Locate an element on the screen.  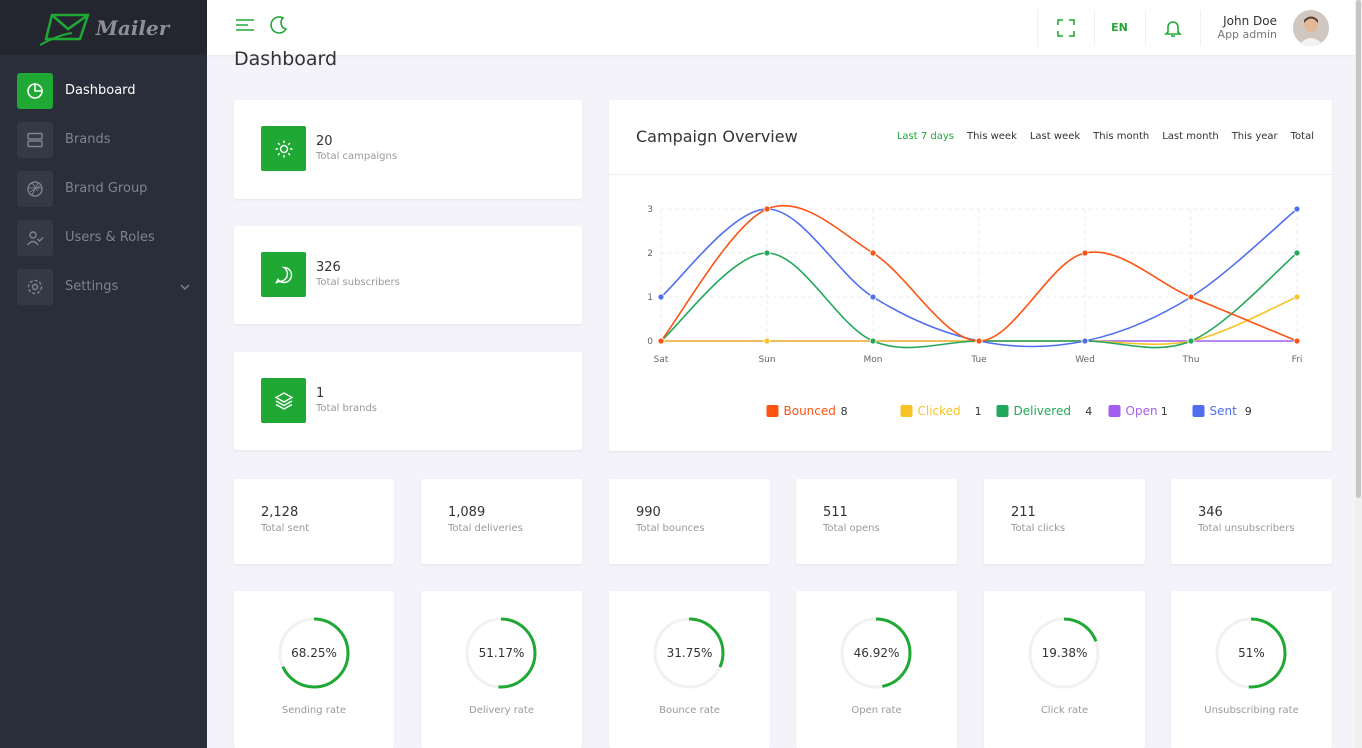
total-card-bounces: 990 Total bounces is located at coordinates (689, 521).